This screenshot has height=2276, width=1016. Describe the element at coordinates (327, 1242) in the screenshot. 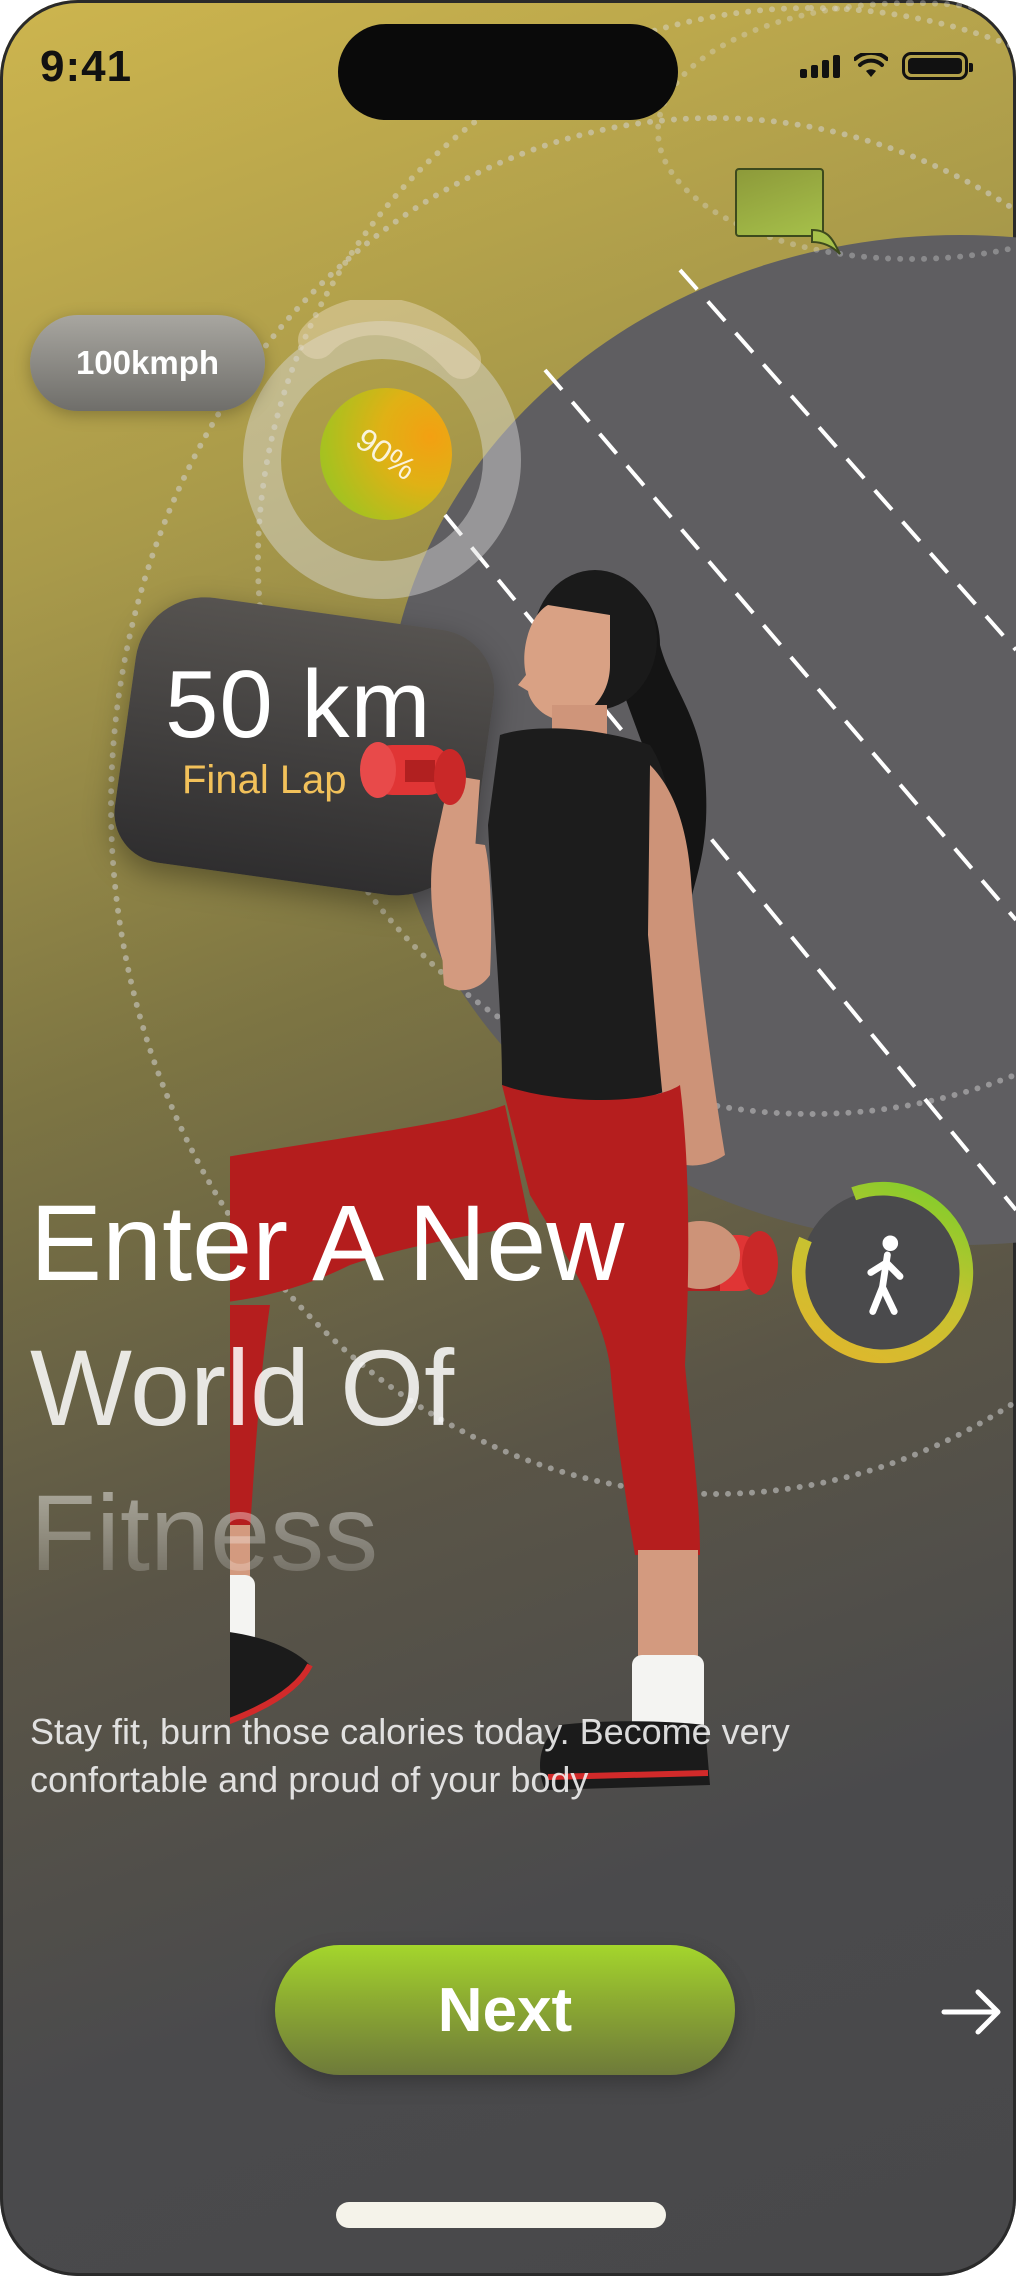

I see `headline-line-1: Enter A New` at that location.